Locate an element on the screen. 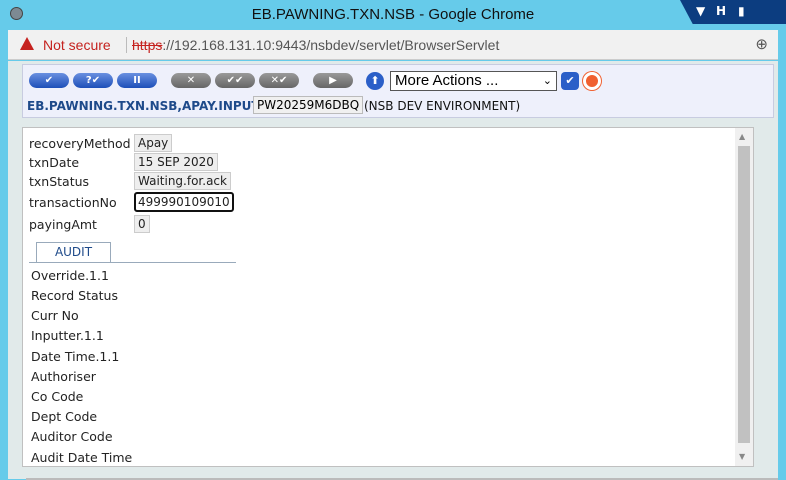  audit-item: Auditor Code is located at coordinates (72, 436).